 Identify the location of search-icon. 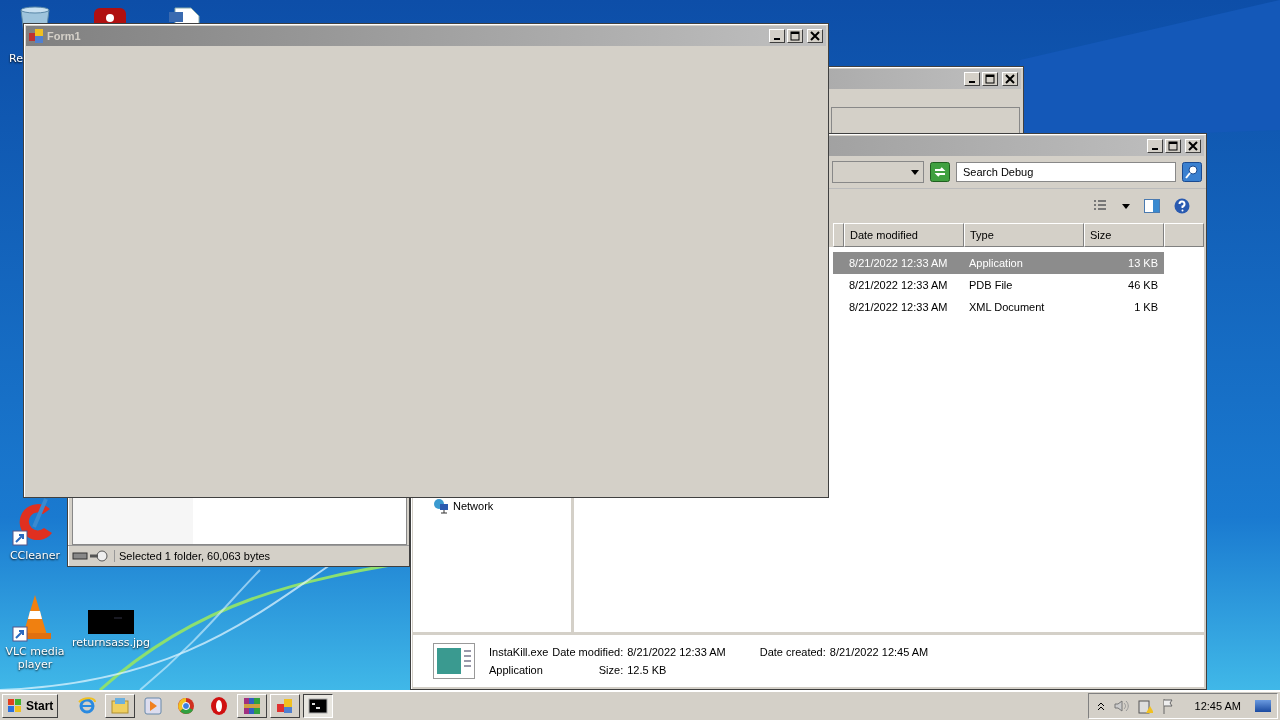
(1192, 172).